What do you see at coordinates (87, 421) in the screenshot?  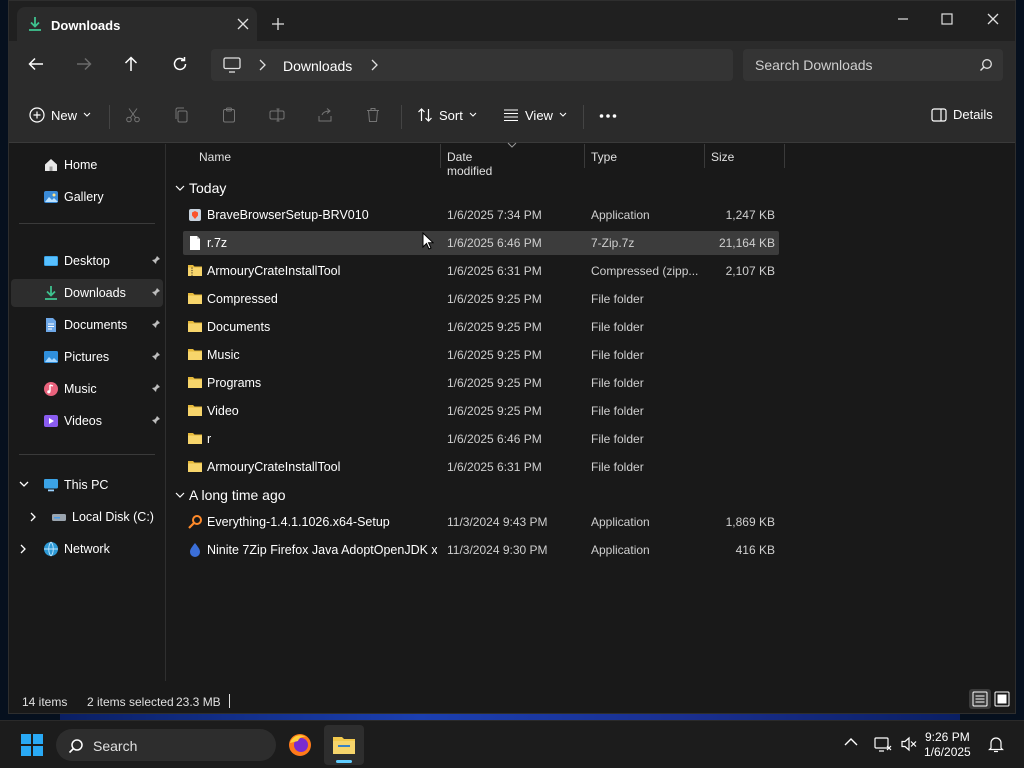 I see `sidebar-item-videos: Videos` at bounding box center [87, 421].